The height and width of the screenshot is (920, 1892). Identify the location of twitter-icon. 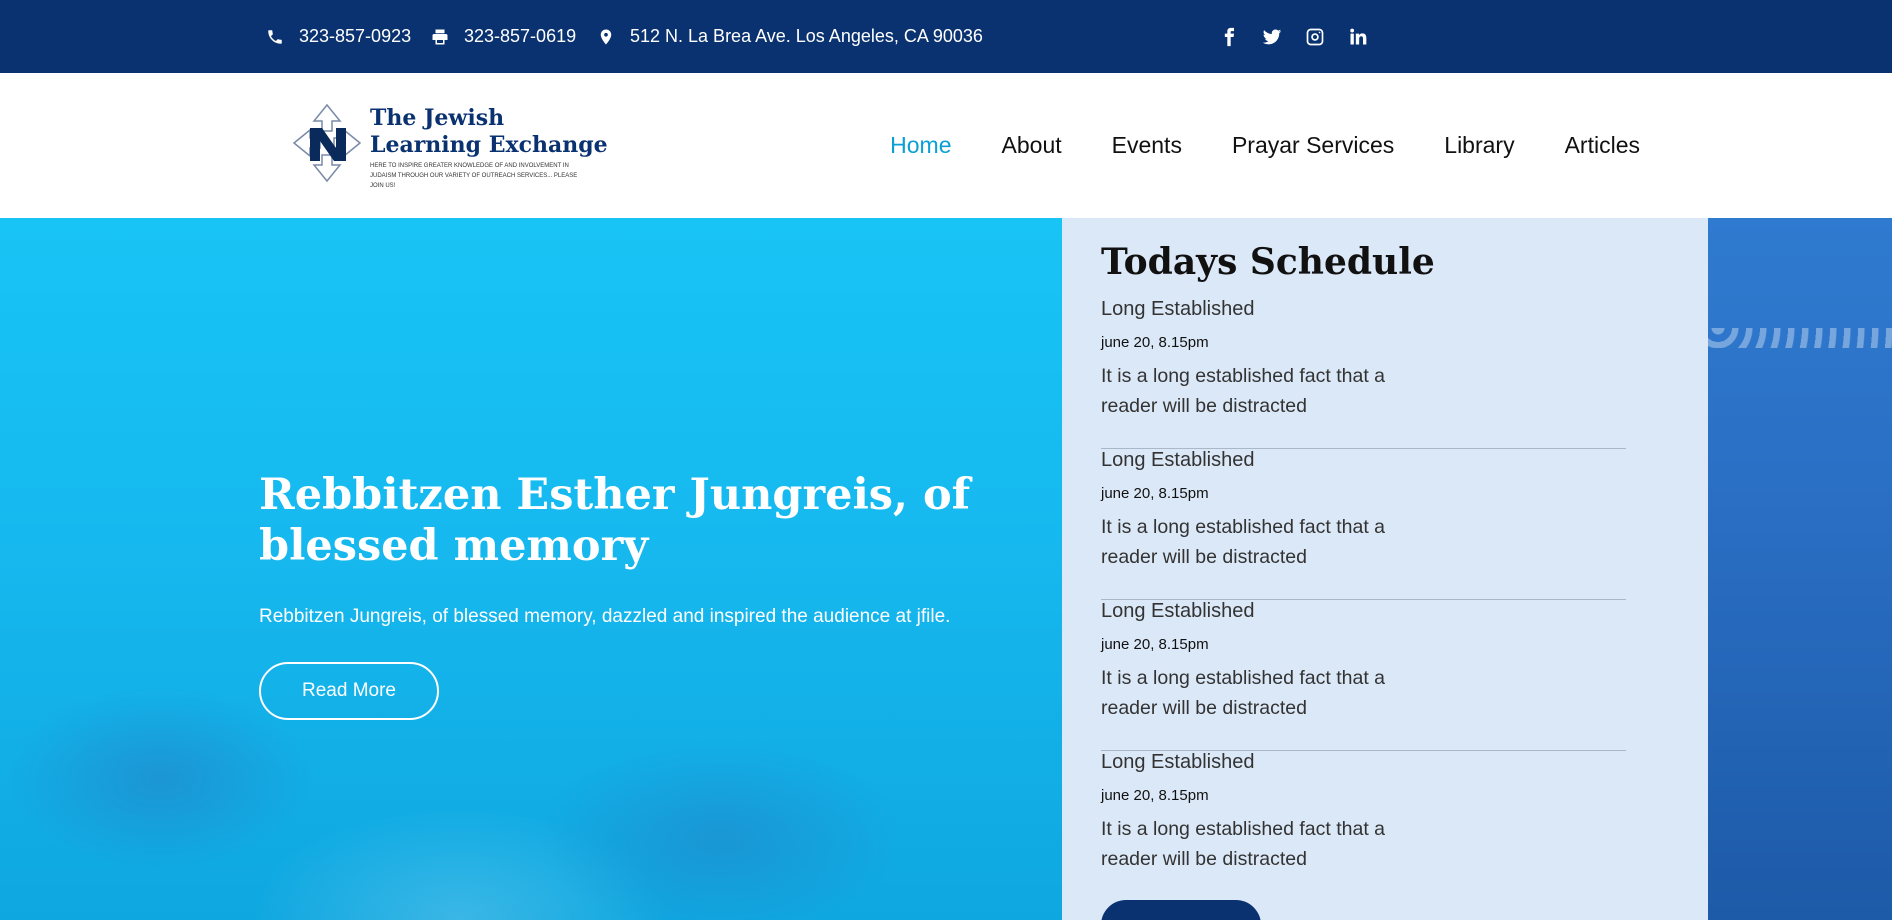
(1271, 36).